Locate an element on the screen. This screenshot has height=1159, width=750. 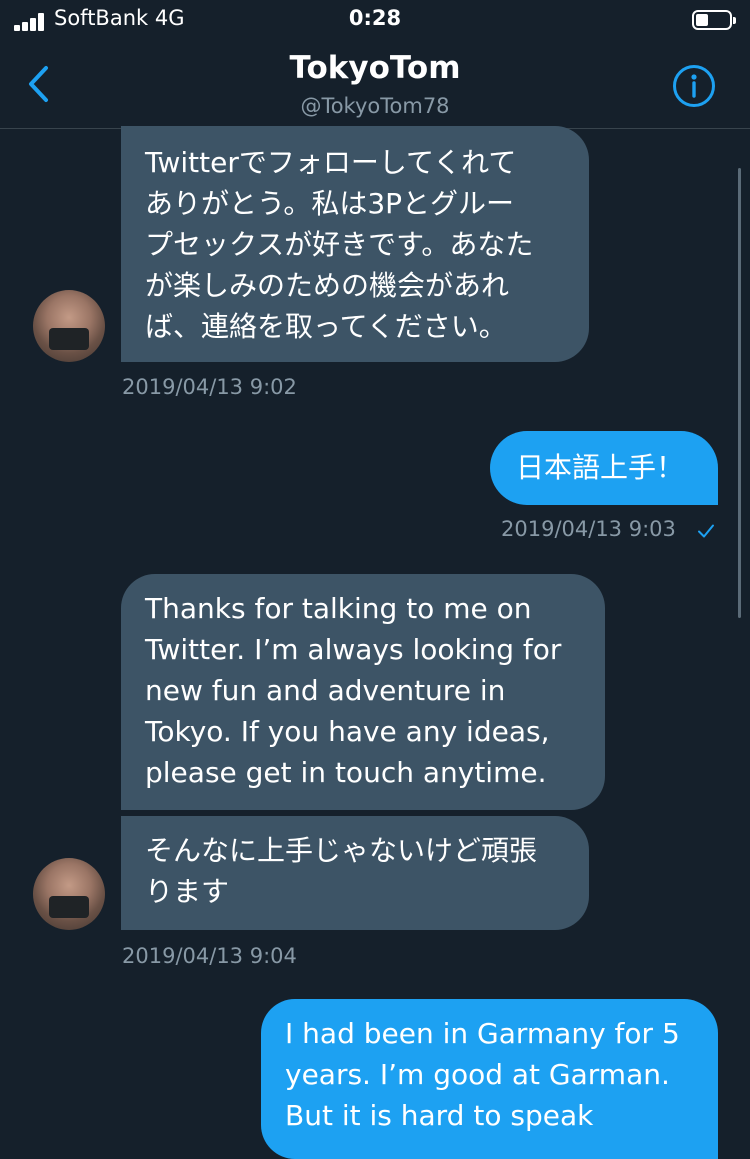
message-line: ありがとう。私は3Pとグルー is located at coordinates (330, 203).